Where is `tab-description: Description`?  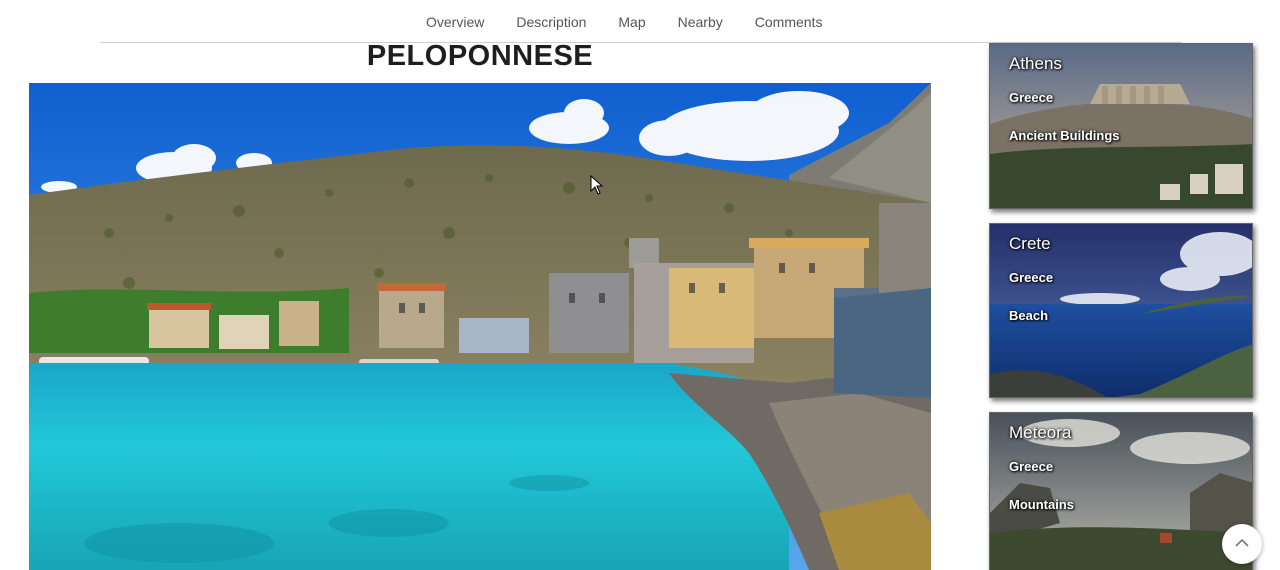 tab-description: Description is located at coordinates (551, 22).